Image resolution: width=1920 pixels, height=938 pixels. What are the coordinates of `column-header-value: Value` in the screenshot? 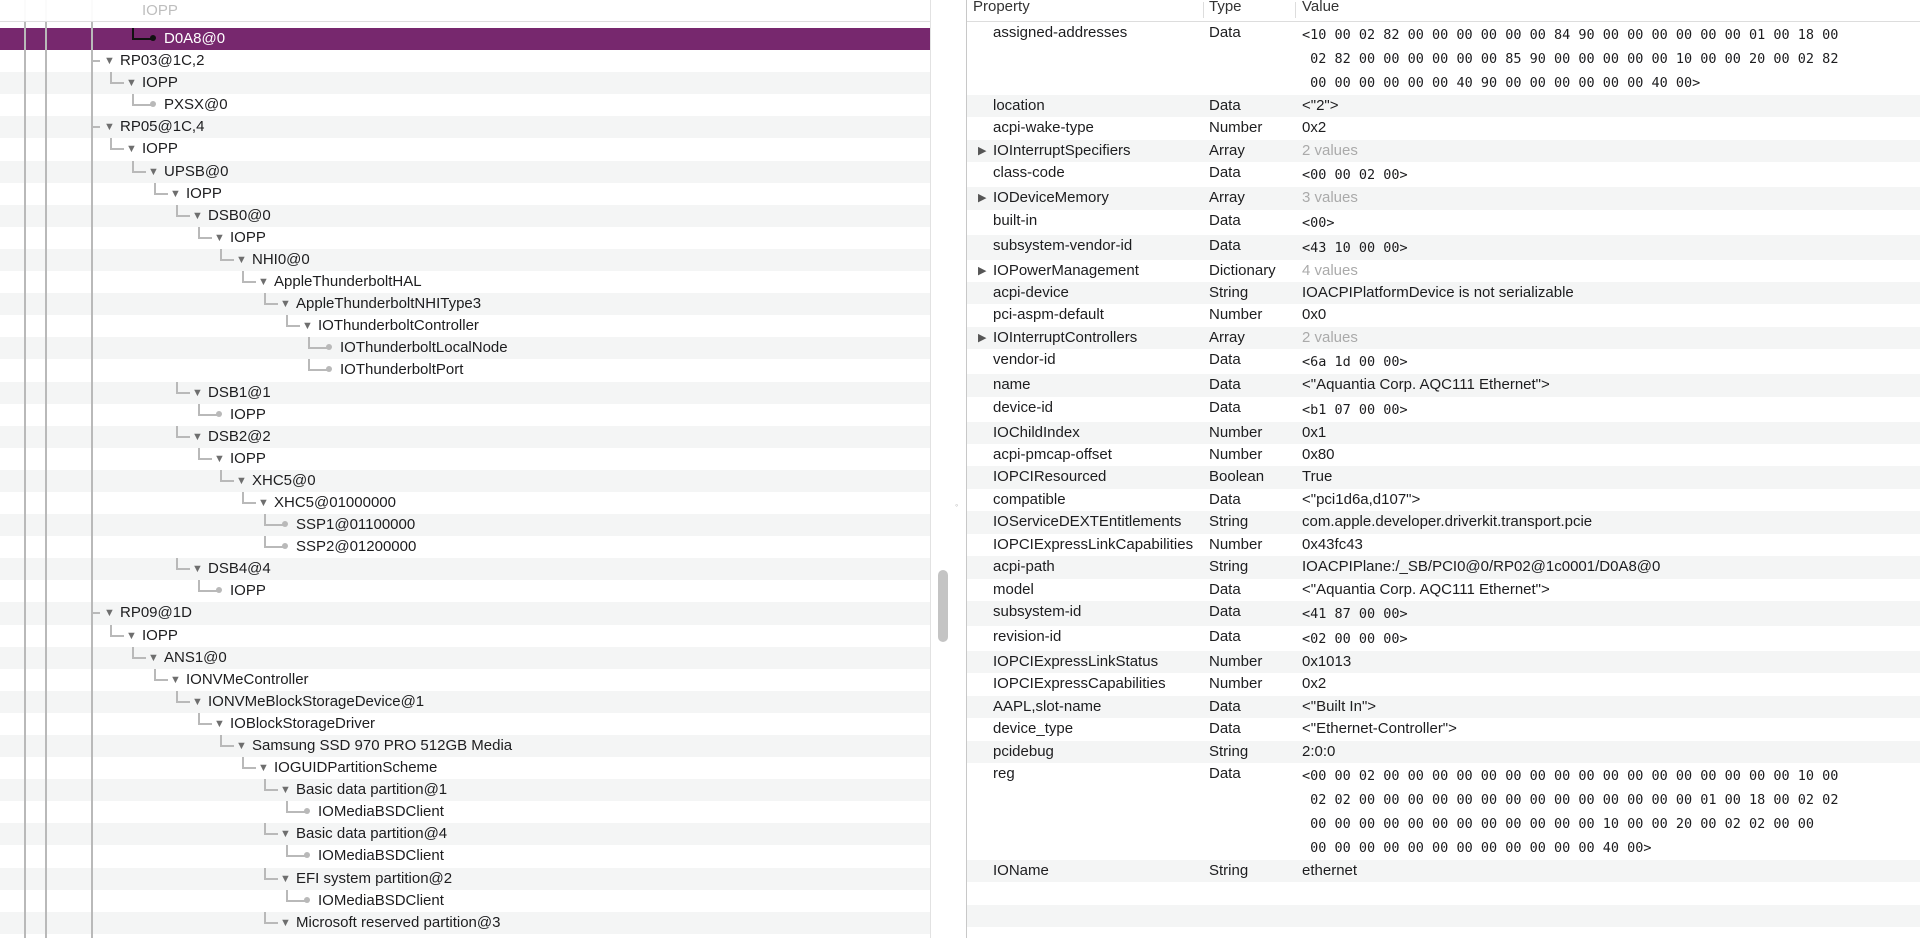 It's located at (1320, 7).